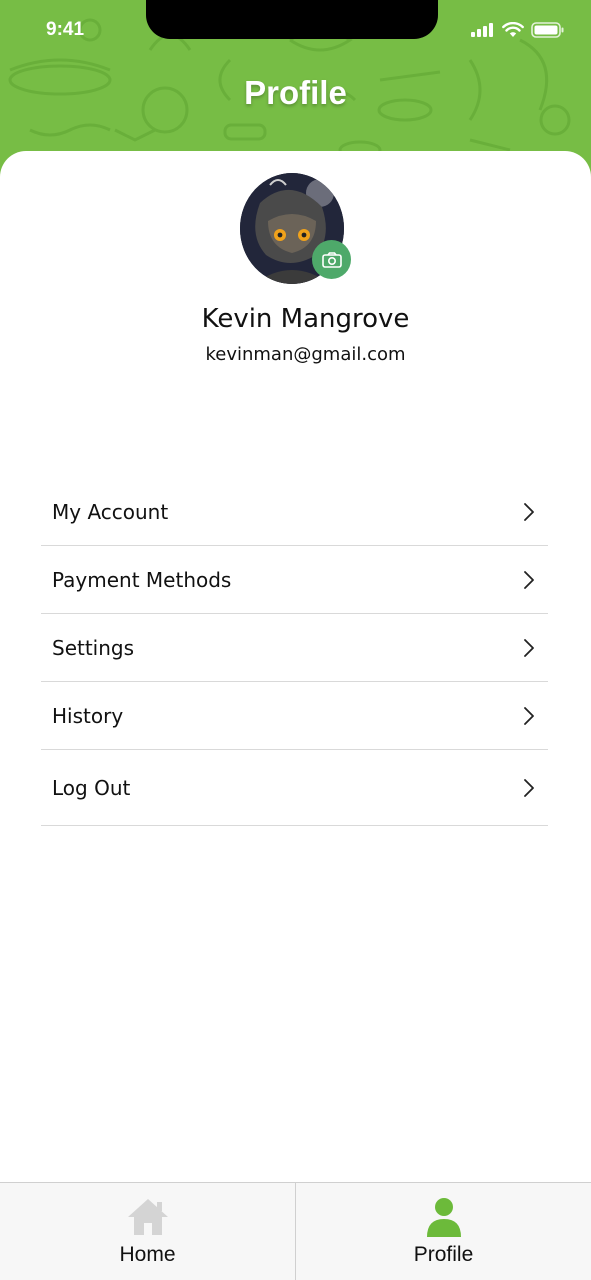 The width and height of the screenshot is (591, 1280). What do you see at coordinates (305, 354) in the screenshot?
I see `user-email: kevinman@gmail.com` at bounding box center [305, 354].